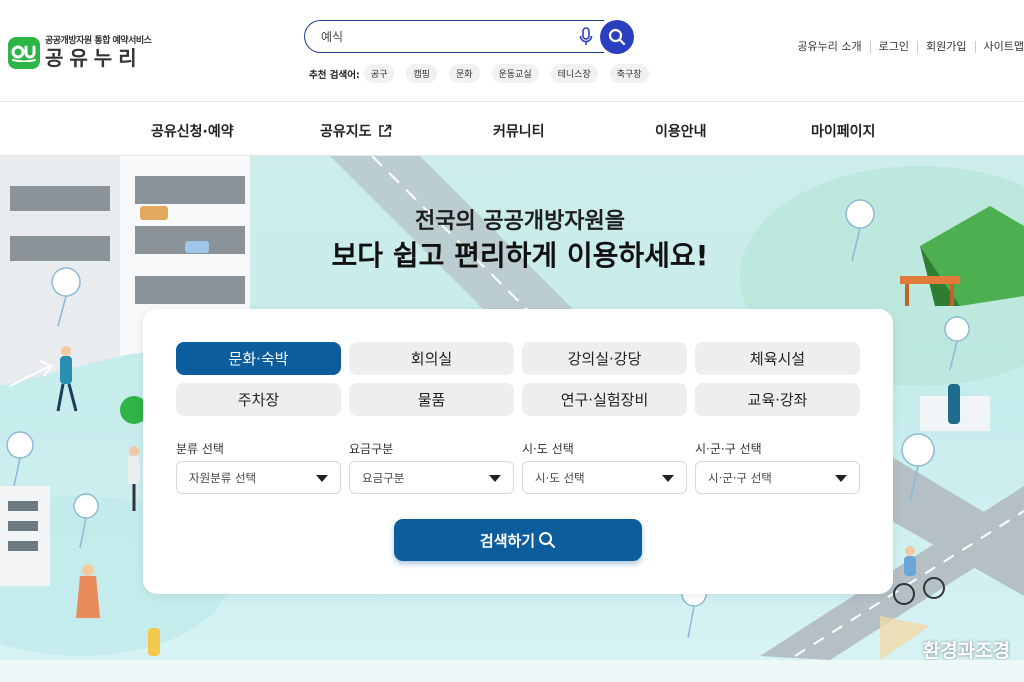 Image resolution: width=1024 pixels, height=682 pixels. I want to click on main-nav: 공유신청·예약 공유지도 커뮤니티 이용안내 마이페이지, so click(512, 129).